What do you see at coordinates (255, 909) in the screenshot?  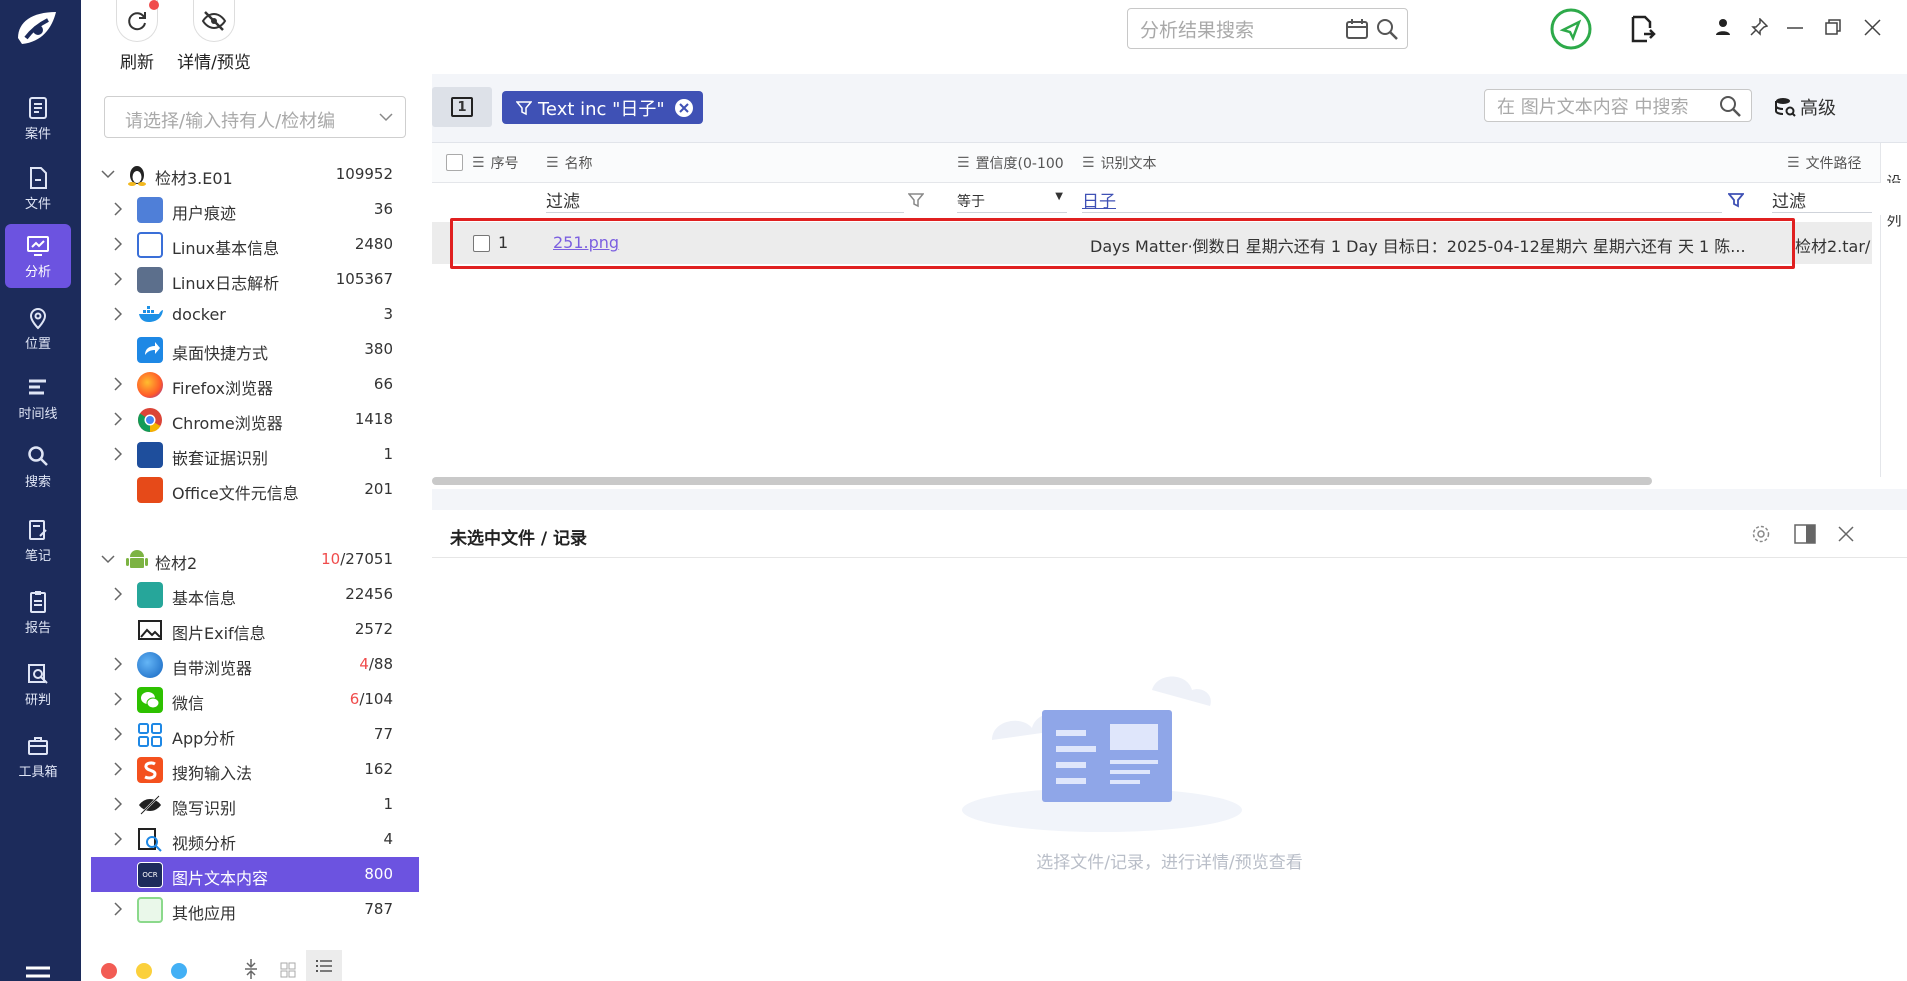 I see `tree-item-other-apps: 其他应用 787` at bounding box center [255, 909].